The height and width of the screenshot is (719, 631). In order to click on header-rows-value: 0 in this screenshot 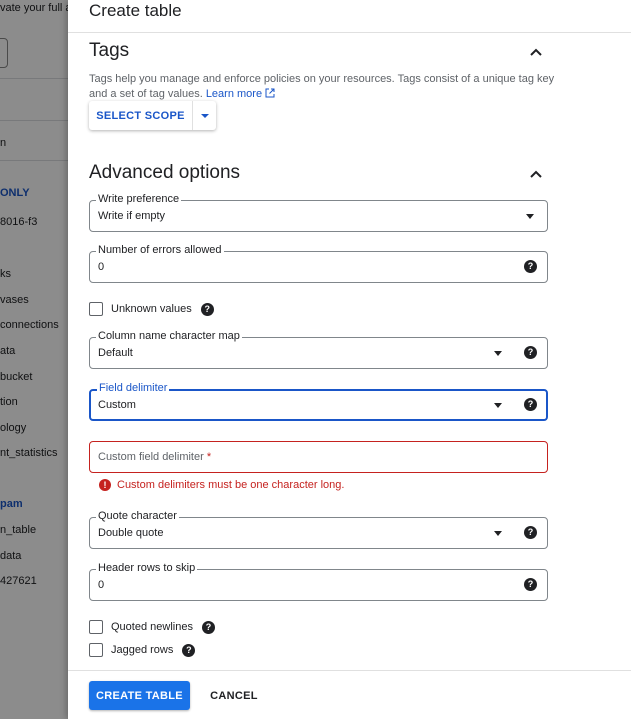, I will do `click(101, 585)`.